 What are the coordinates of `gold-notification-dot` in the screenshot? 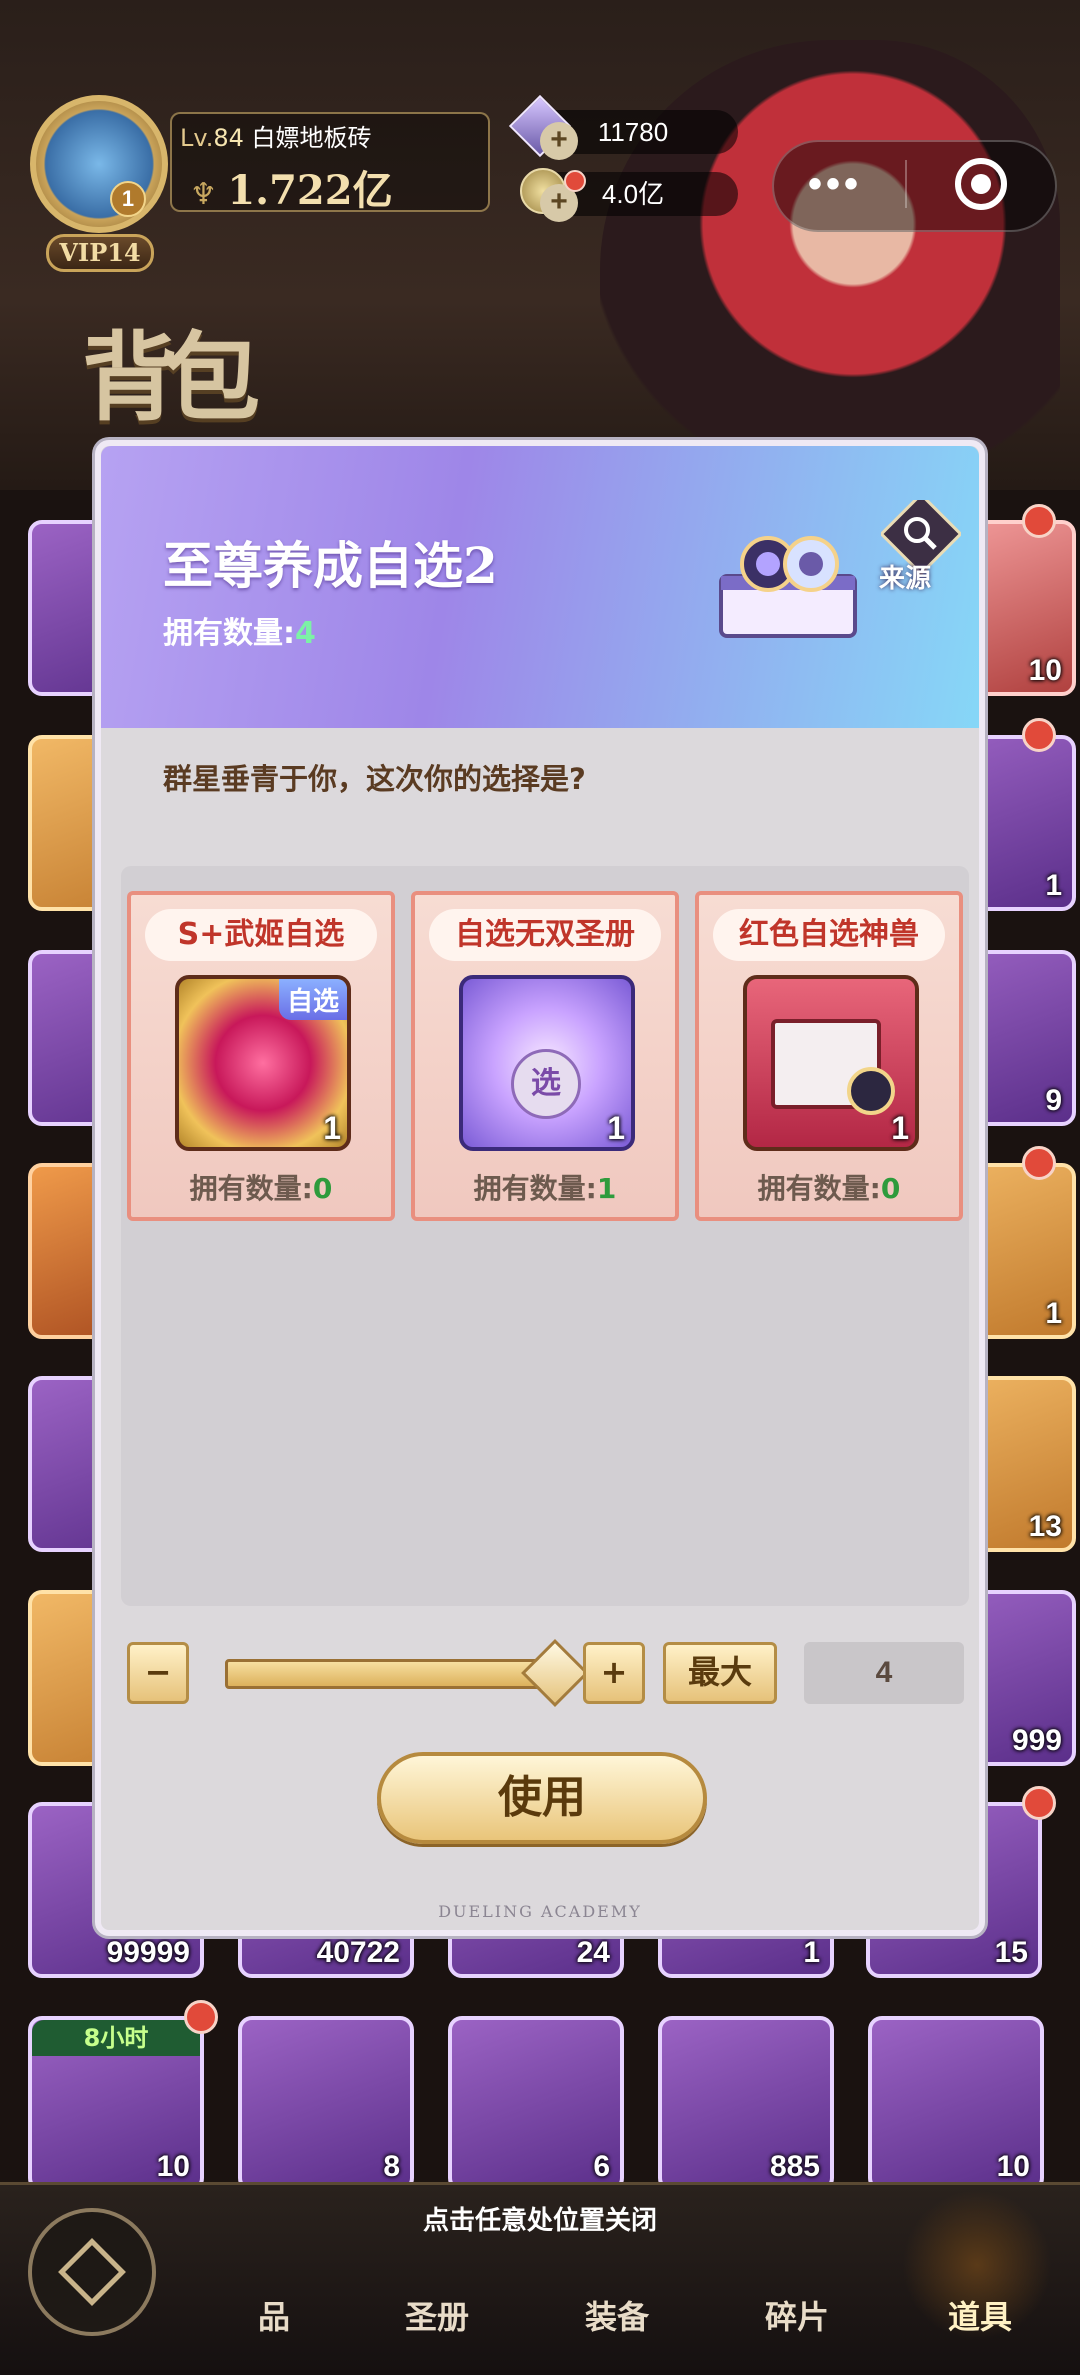 It's located at (575, 181).